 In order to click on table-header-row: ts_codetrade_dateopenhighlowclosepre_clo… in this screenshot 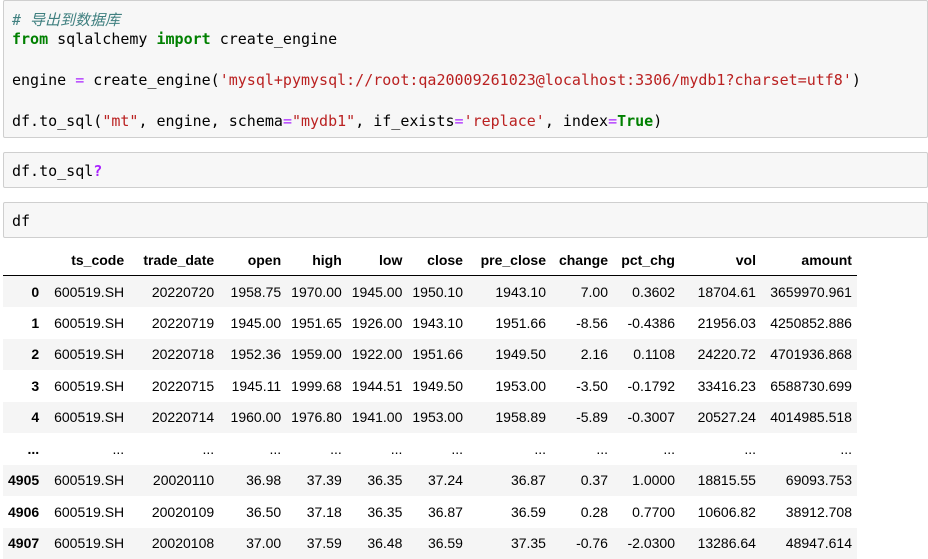, I will do `click(430, 260)`.